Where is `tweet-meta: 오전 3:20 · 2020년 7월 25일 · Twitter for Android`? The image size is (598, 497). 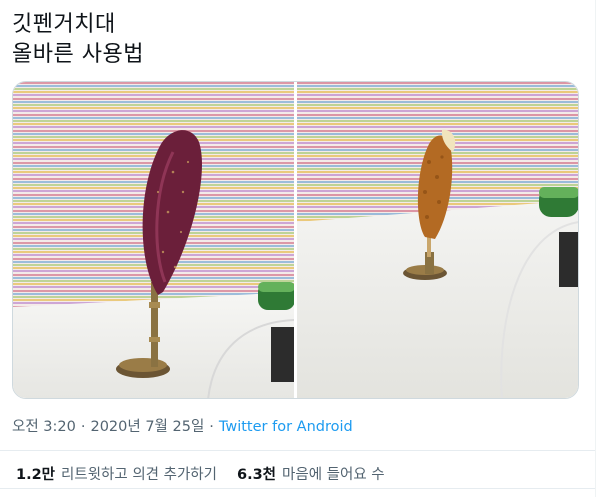
tweet-meta: 오전 3:20 · 2020년 7월 25일 · Twitter for Android is located at coordinates (182, 425).